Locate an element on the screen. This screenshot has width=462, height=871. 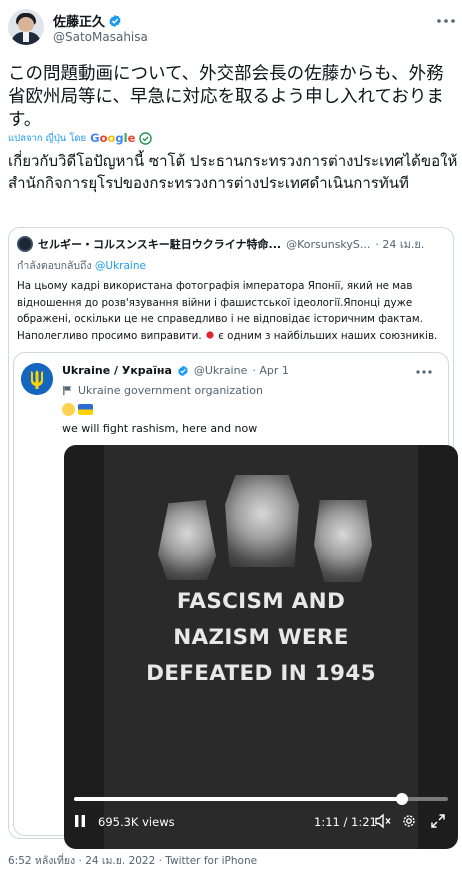
settings-icon is located at coordinates (409, 821).